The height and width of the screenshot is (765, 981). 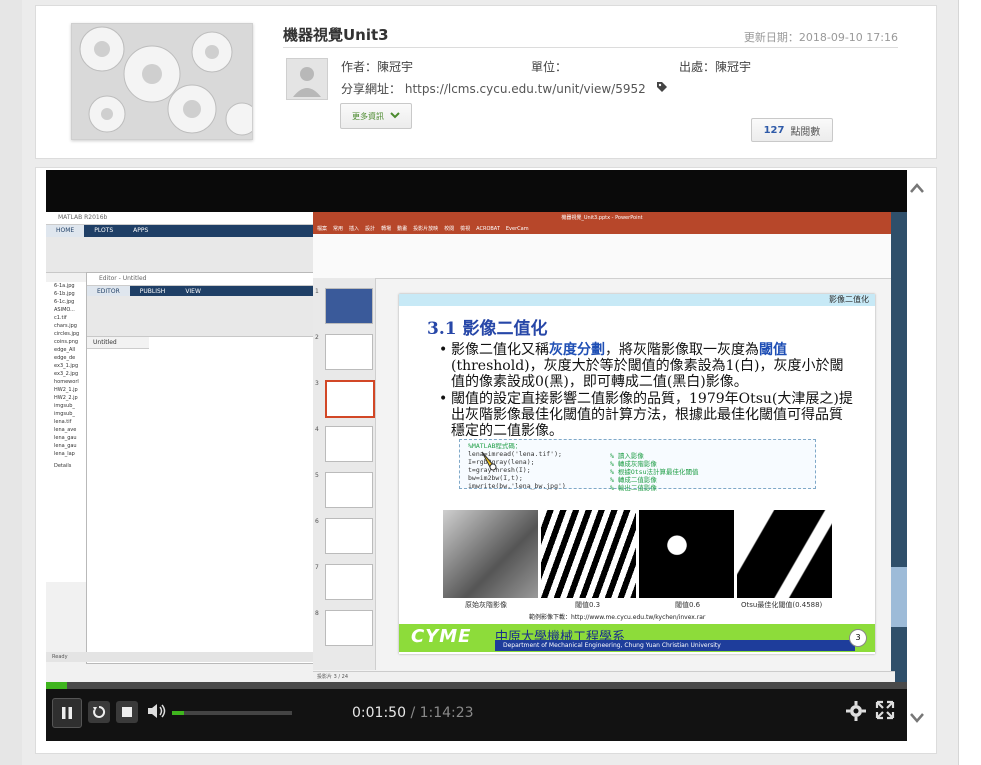 I want to click on ppt-menu-item: 插入, so click(x=354, y=229).